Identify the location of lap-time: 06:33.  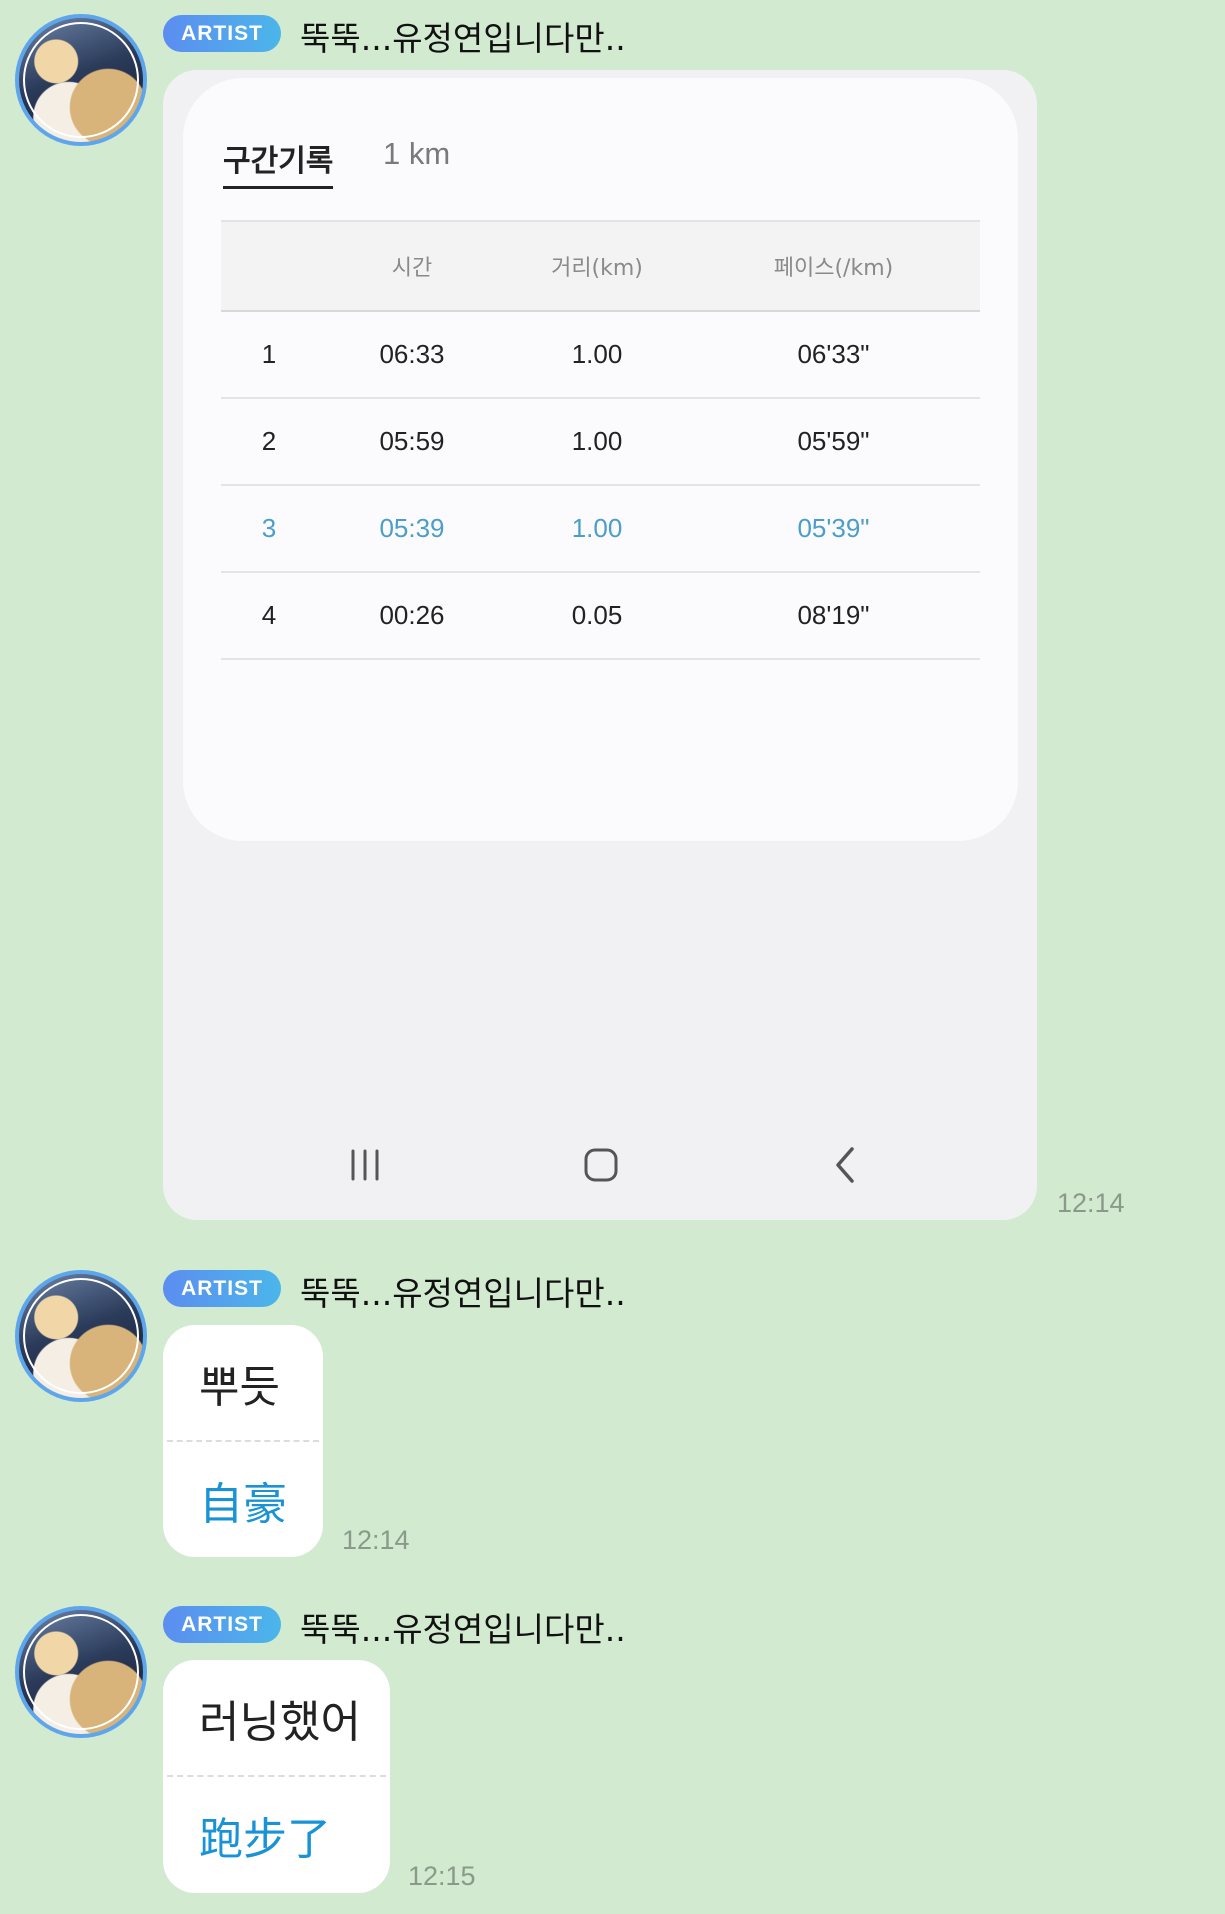
(412, 354).